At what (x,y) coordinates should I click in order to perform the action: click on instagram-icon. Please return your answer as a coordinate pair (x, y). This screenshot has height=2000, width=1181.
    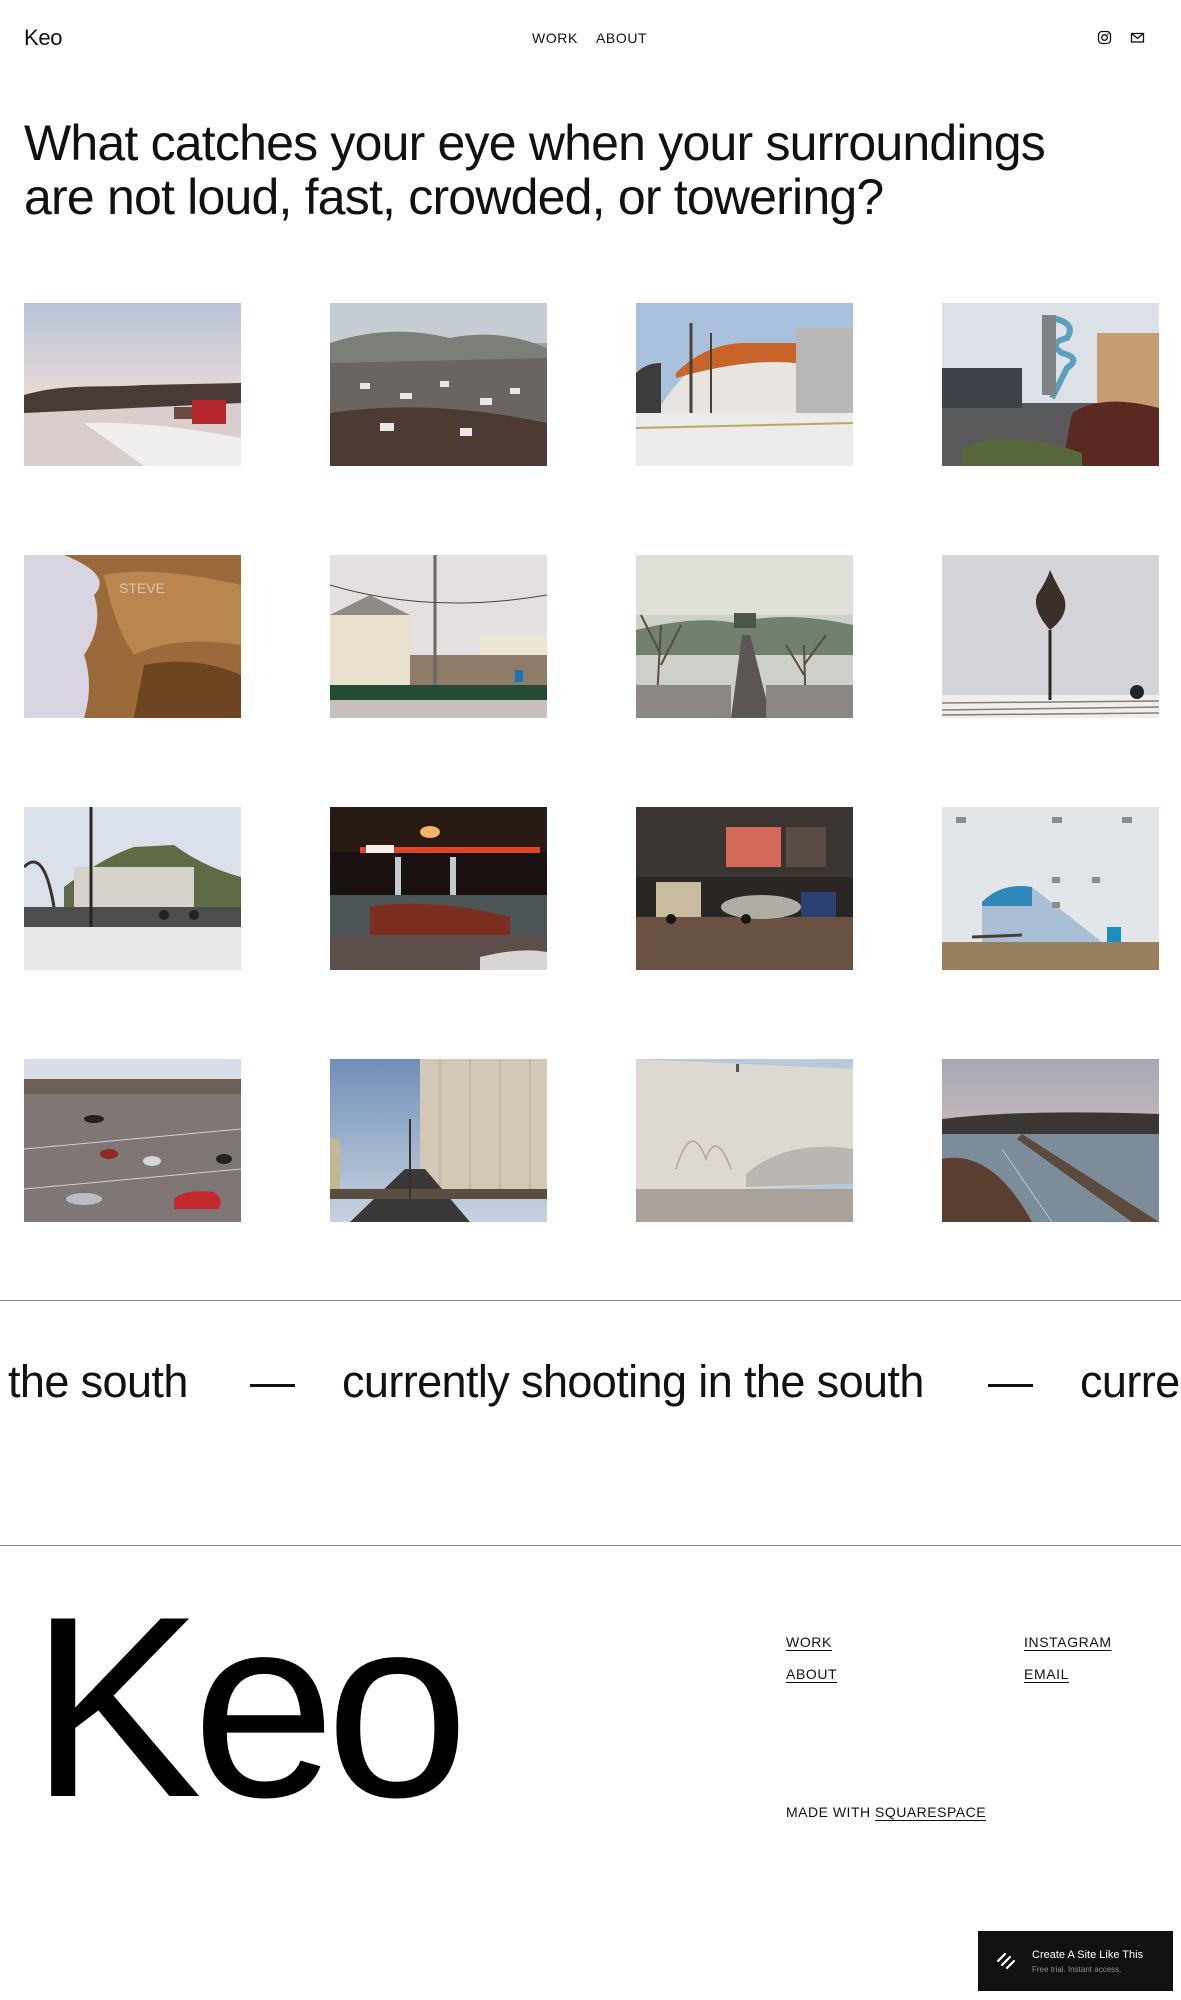
    Looking at the image, I should click on (1104, 37).